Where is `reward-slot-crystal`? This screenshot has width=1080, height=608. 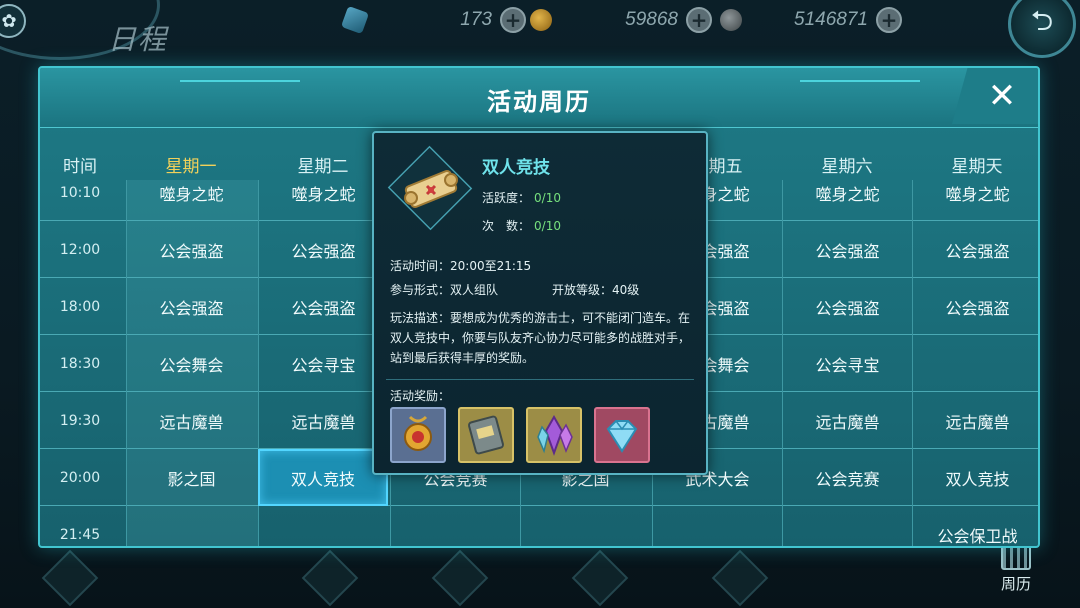
reward-slot-crystal is located at coordinates (554, 435).